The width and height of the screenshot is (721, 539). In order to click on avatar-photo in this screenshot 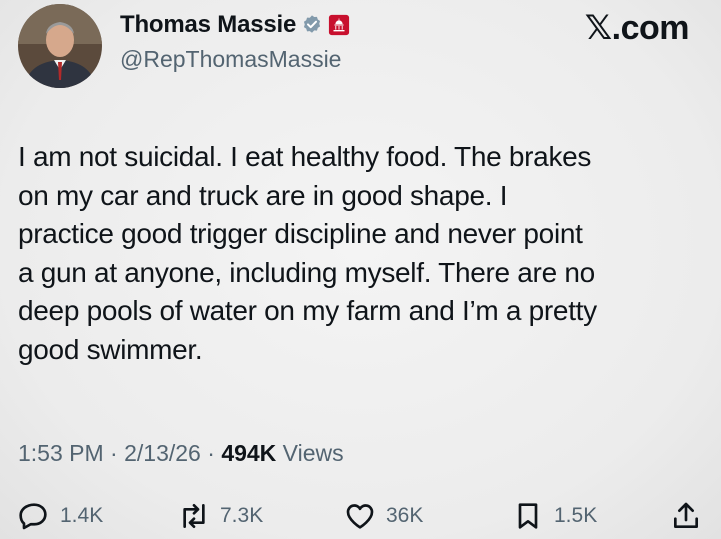, I will do `click(60, 46)`.